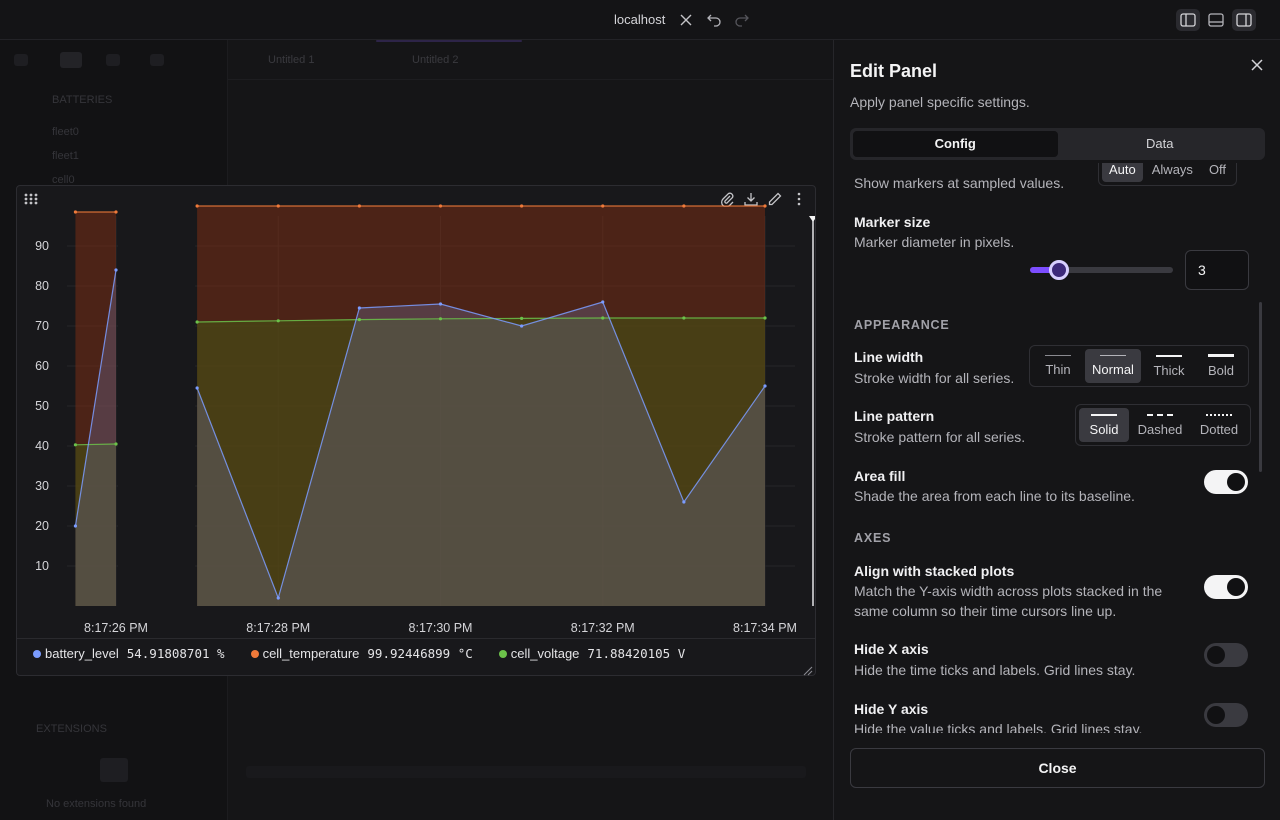  What do you see at coordinates (1216, 20) in the screenshot?
I see `toggle-bottom-panel-icon` at bounding box center [1216, 20].